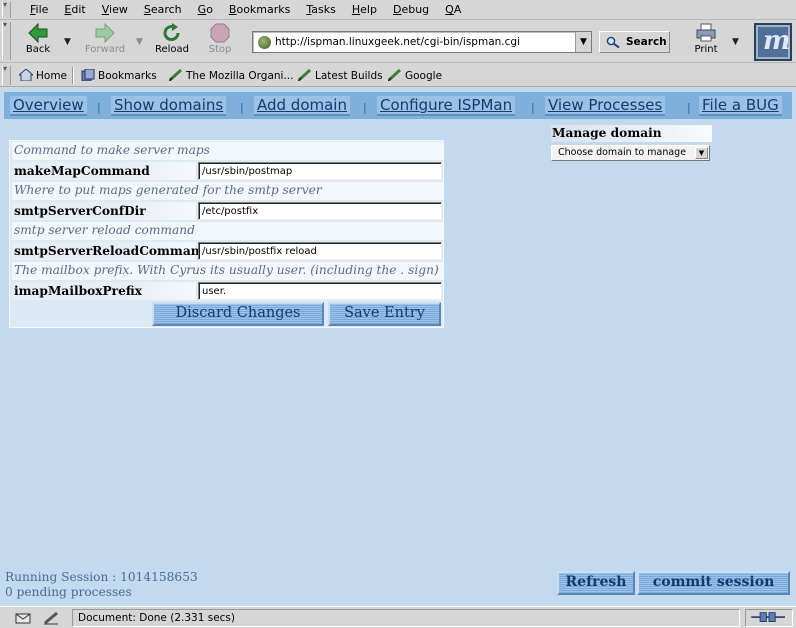 The image size is (796, 628). I want to click on field-description: Command to make server maps, so click(227, 151).